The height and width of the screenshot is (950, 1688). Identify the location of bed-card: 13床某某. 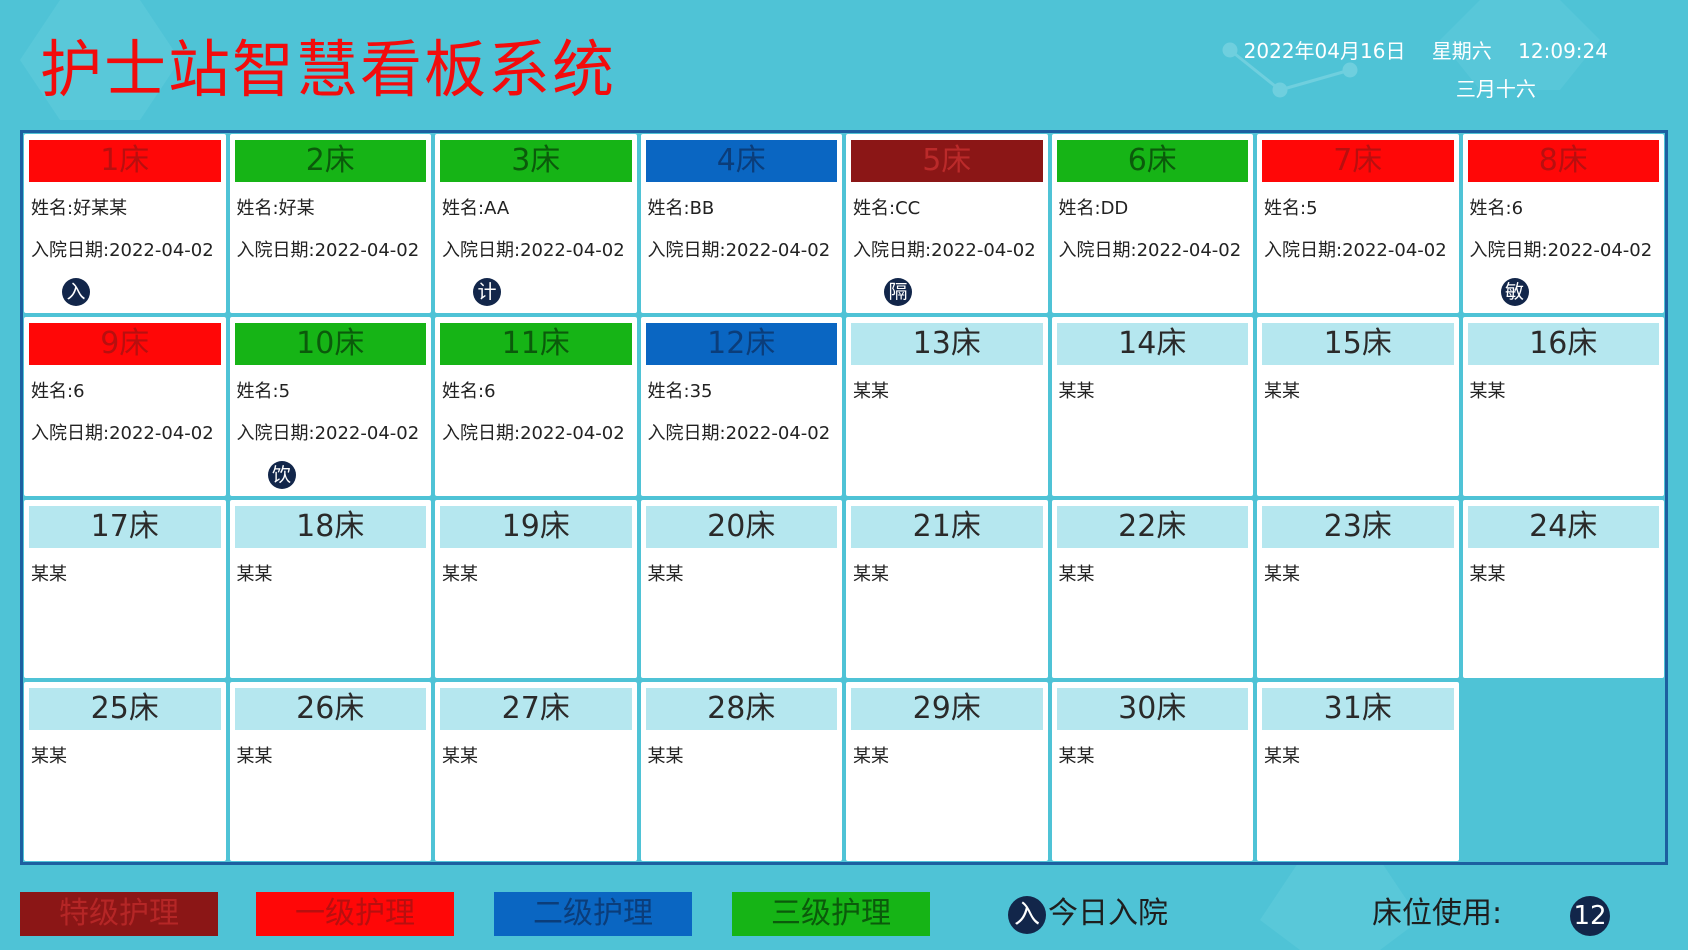
(947, 406).